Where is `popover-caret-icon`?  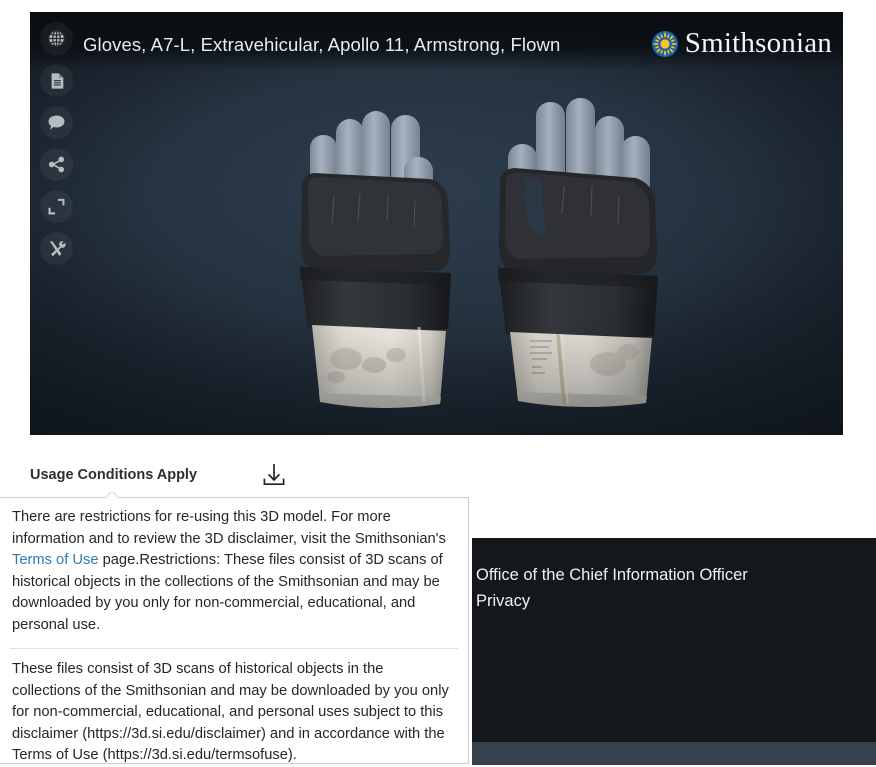
popover-caret-icon is located at coordinates (112, 495).